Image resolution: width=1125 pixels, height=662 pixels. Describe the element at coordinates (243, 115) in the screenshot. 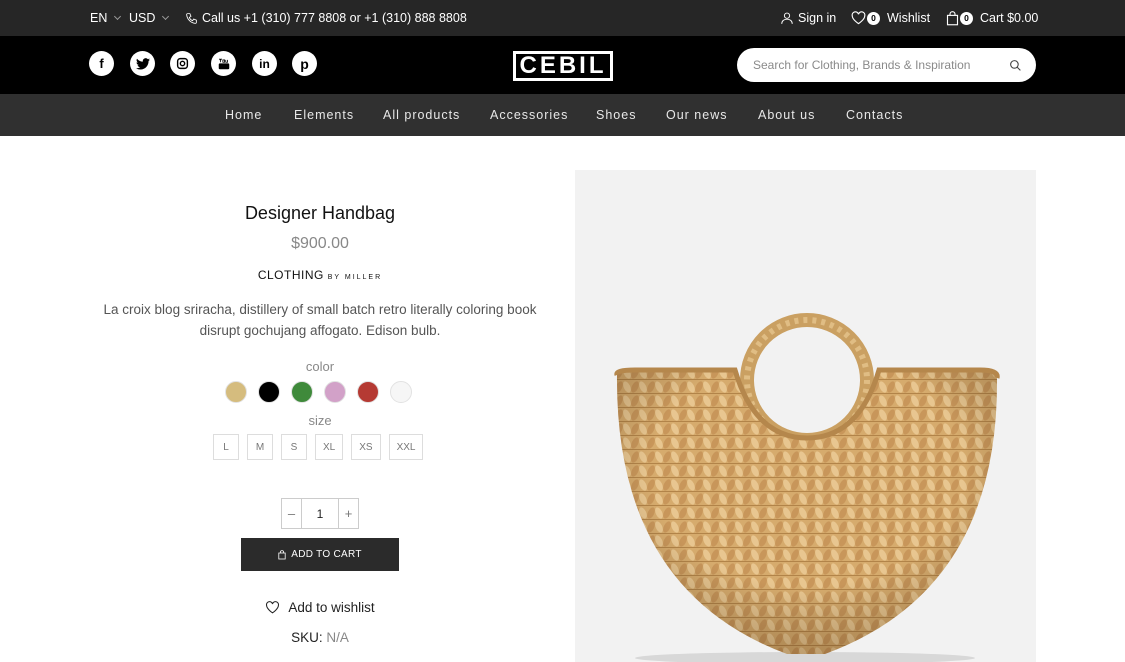

I see `nav-item-home: Home` at that location.